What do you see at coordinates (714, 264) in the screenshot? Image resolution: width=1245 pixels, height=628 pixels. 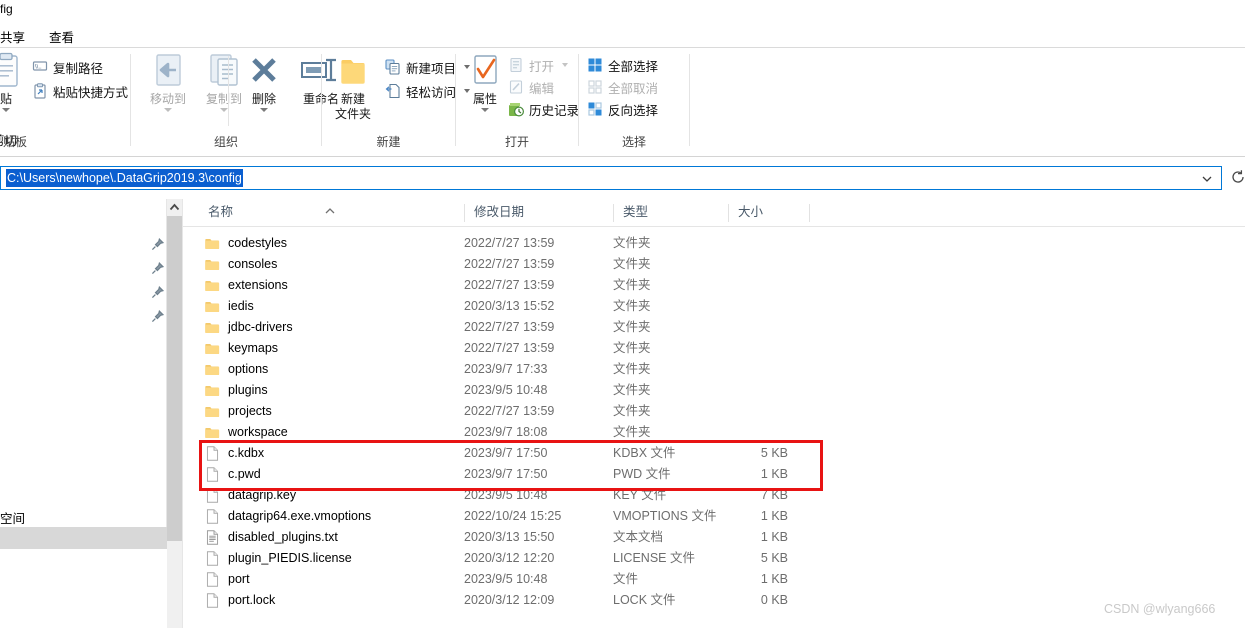 I see `table-row: consoles 2022/7/27 13:59 文件夹` at bounding box center [714, 264].